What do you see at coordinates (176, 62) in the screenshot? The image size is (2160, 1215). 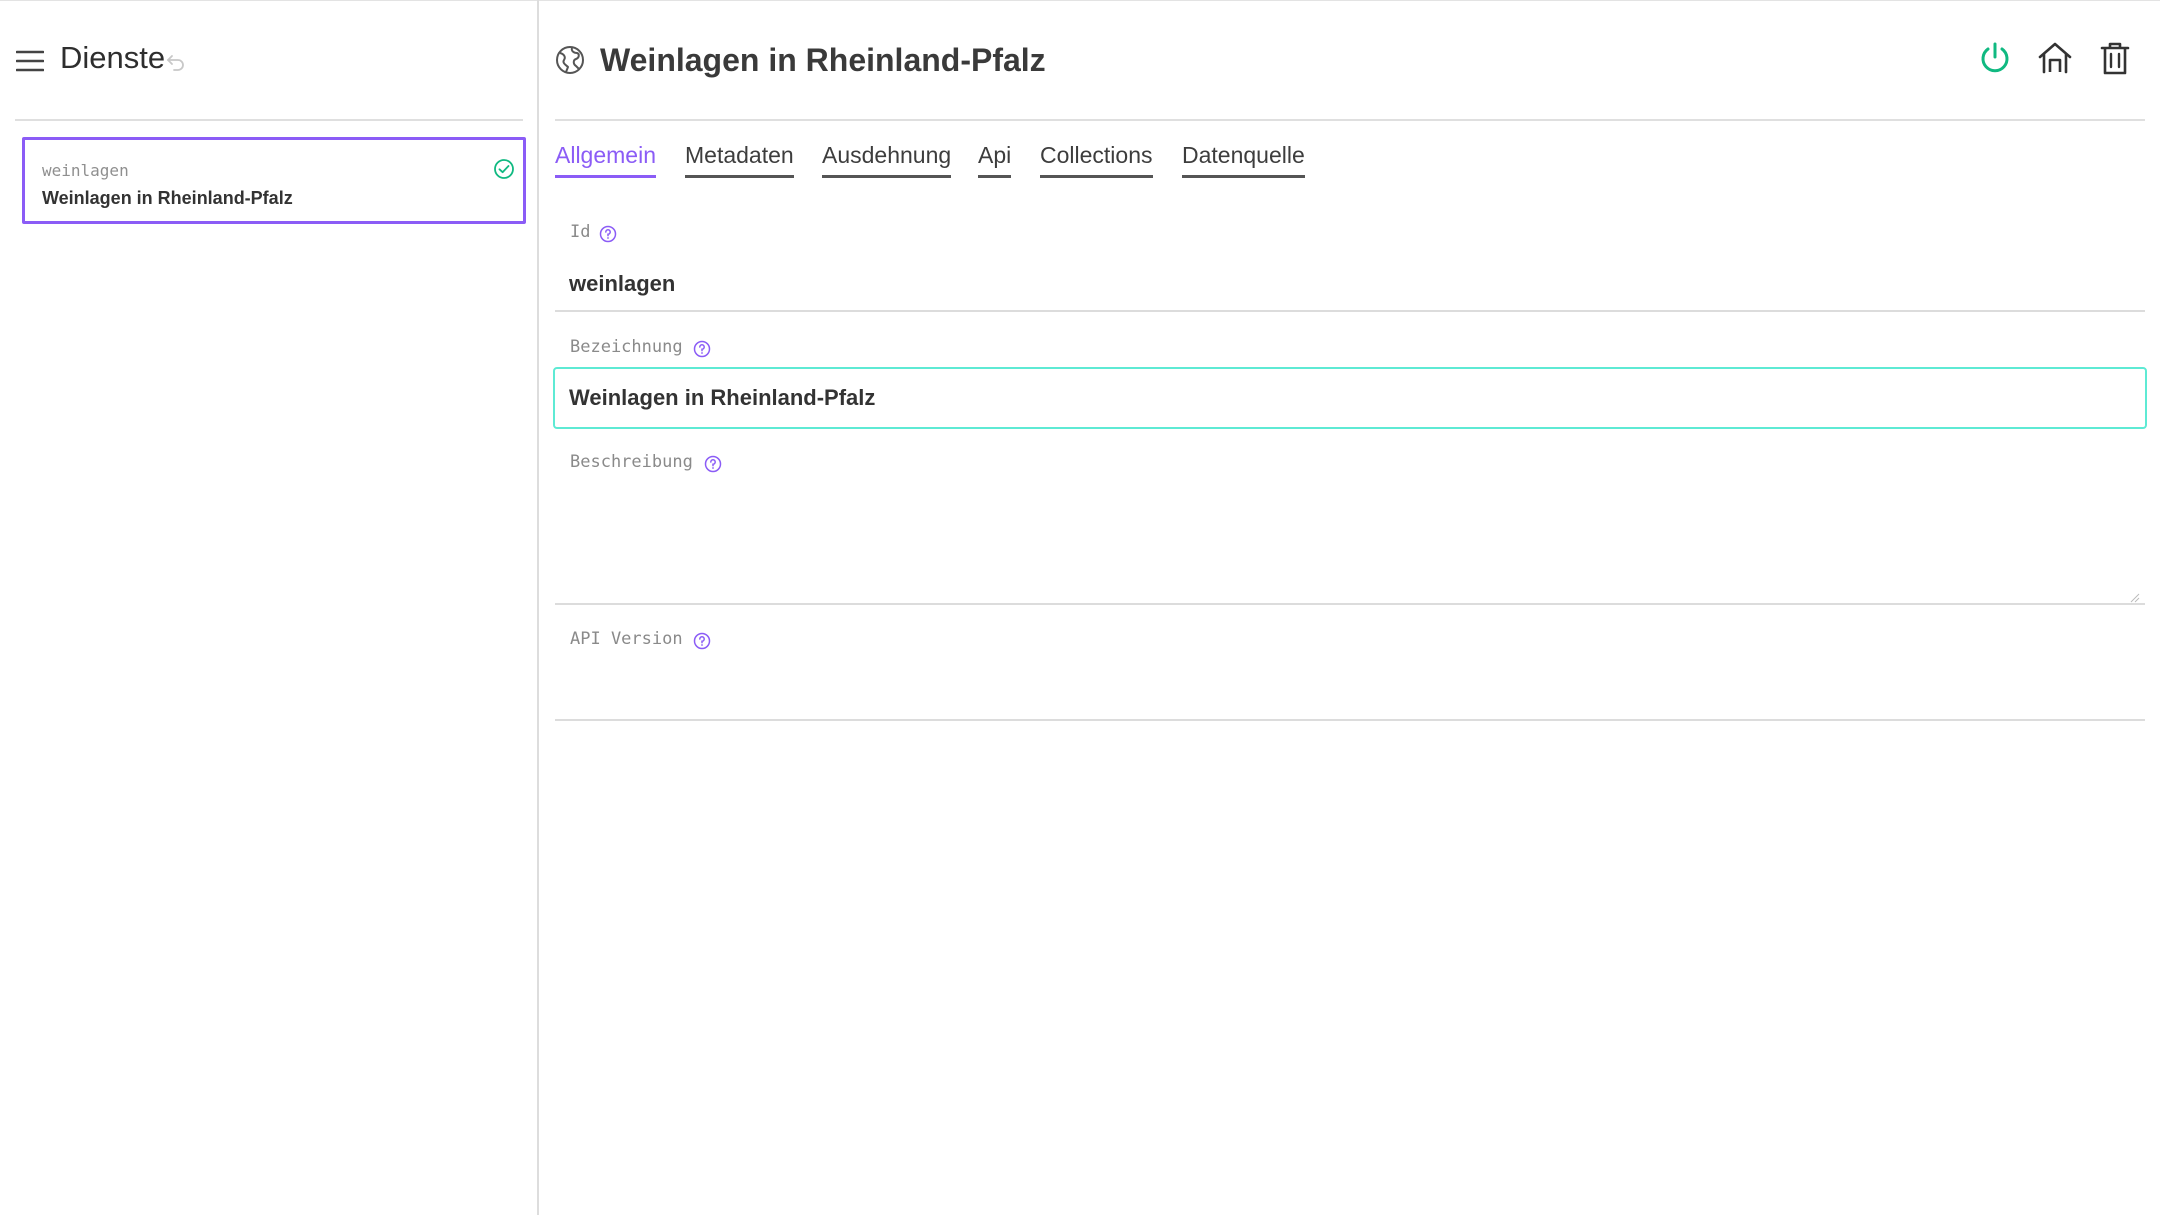 I see `undo-icon` at bounding box center [176, 62].